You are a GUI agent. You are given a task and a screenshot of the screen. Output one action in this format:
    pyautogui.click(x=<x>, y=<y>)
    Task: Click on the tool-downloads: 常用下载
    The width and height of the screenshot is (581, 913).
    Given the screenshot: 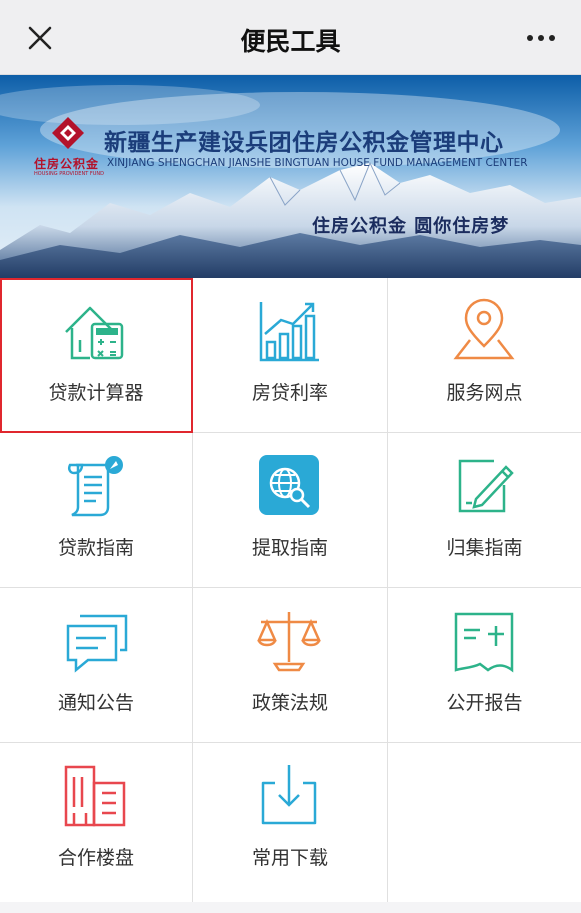 What is the action you would take?
    pyautogui.click(x=290, y=822)
    